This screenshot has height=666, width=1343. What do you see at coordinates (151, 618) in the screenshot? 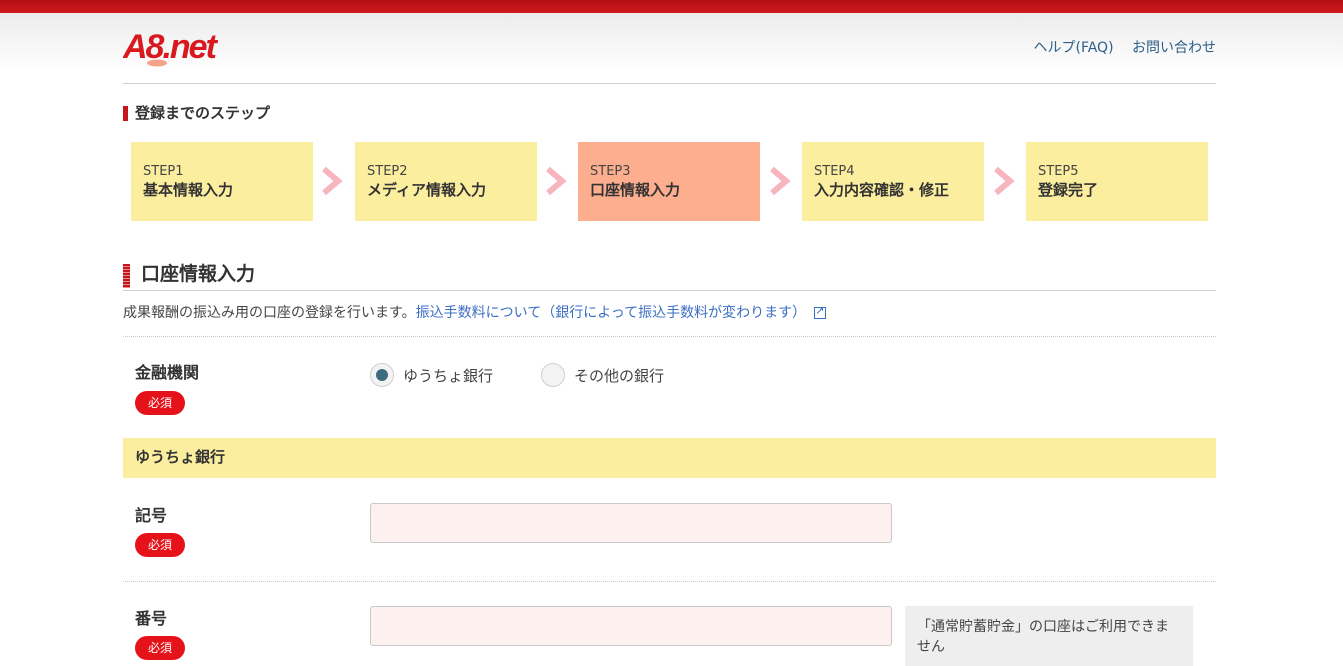
I see `bangou-label: 番号` at bounding box center [151, 618].